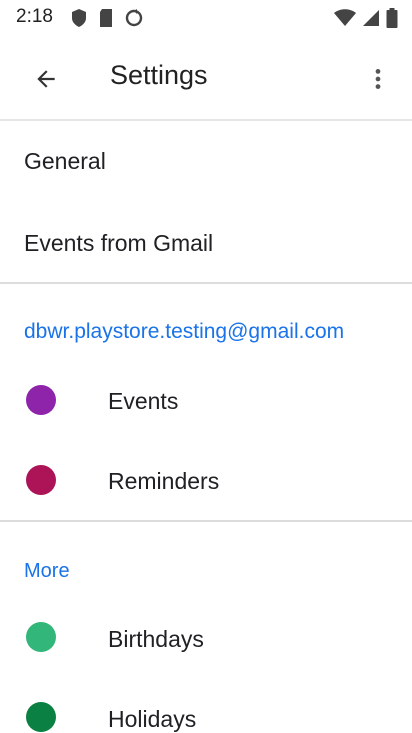 This screenshot has height=733, width=412. I want to click on calendar-item-events: Events, so click(206, 400).